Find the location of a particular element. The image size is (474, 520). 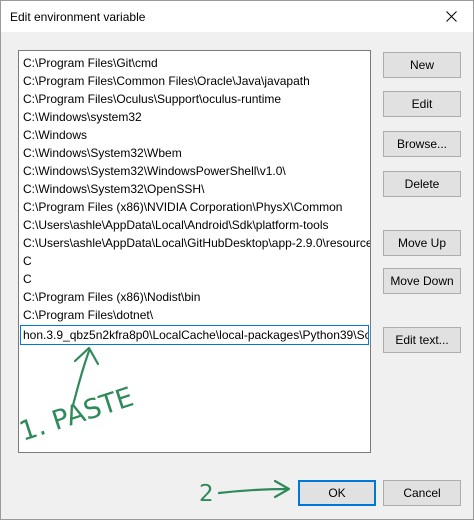

path-list-item: C:\Windows\system32 is located at coordinates (194, 117).